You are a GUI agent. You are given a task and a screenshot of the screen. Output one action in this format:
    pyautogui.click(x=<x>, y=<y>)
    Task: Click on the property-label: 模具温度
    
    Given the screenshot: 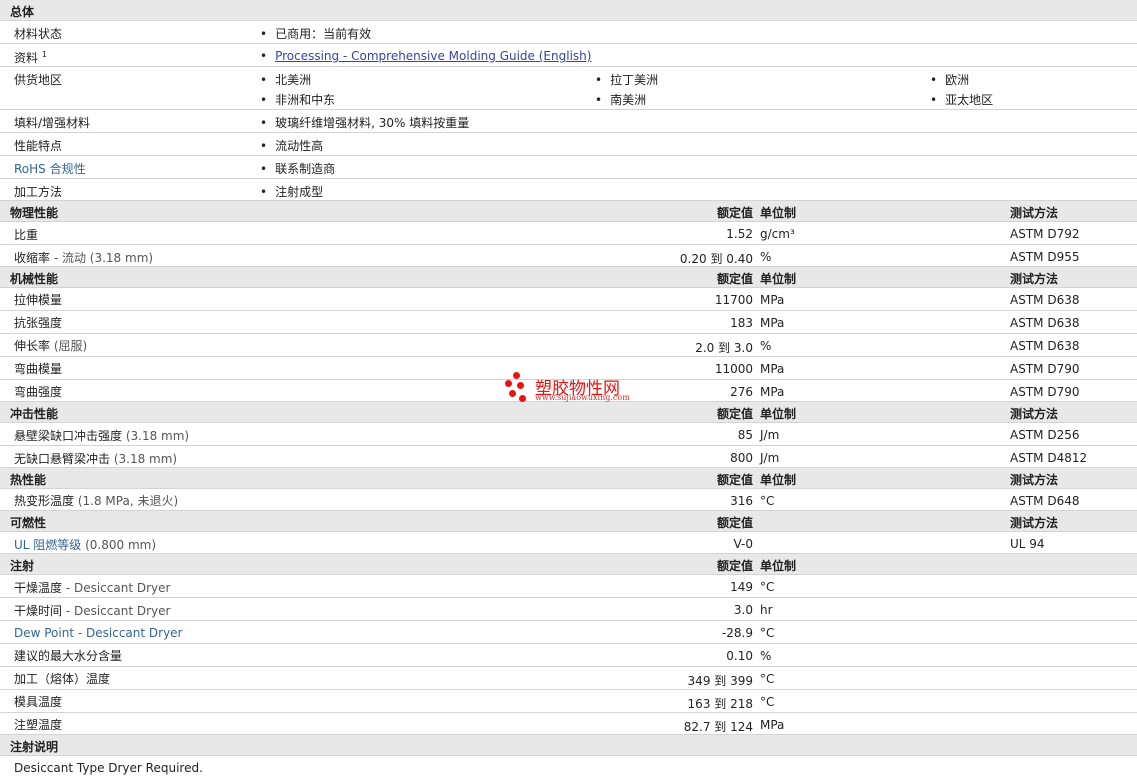 What is the action you would take?
    pyautogui.click(x=38, y=702)
    